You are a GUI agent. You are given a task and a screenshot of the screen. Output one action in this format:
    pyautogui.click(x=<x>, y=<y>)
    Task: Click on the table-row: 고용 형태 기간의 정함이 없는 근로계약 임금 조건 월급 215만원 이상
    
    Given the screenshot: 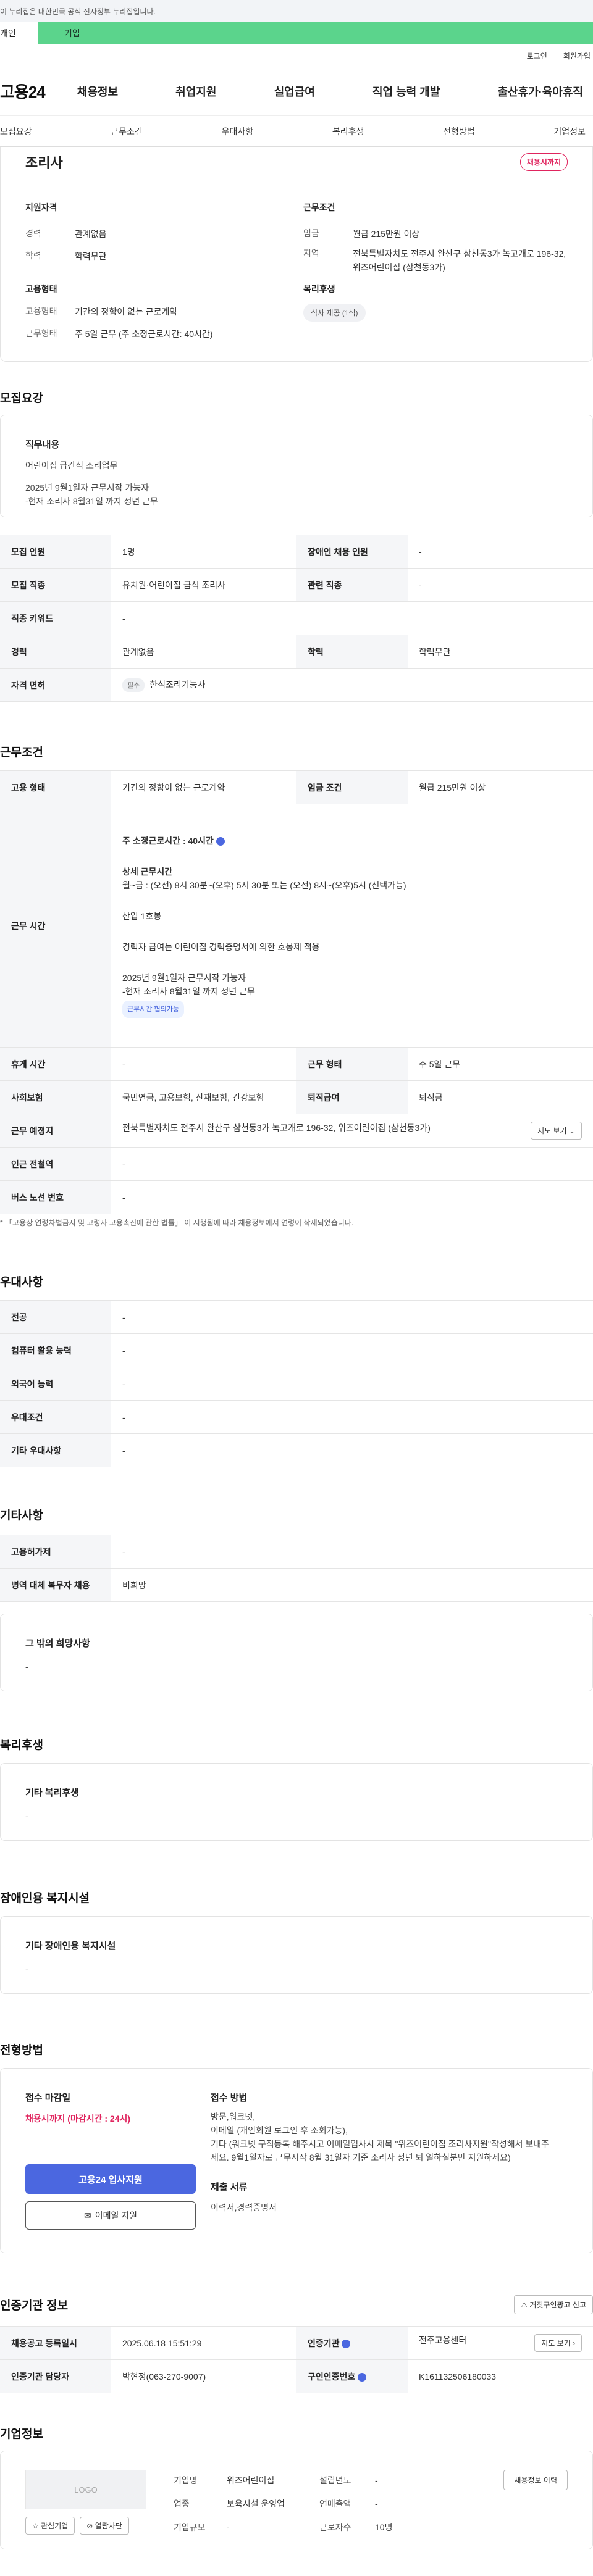 What is the action you would take?
    pyautogui.click(x=296, y=787)
    